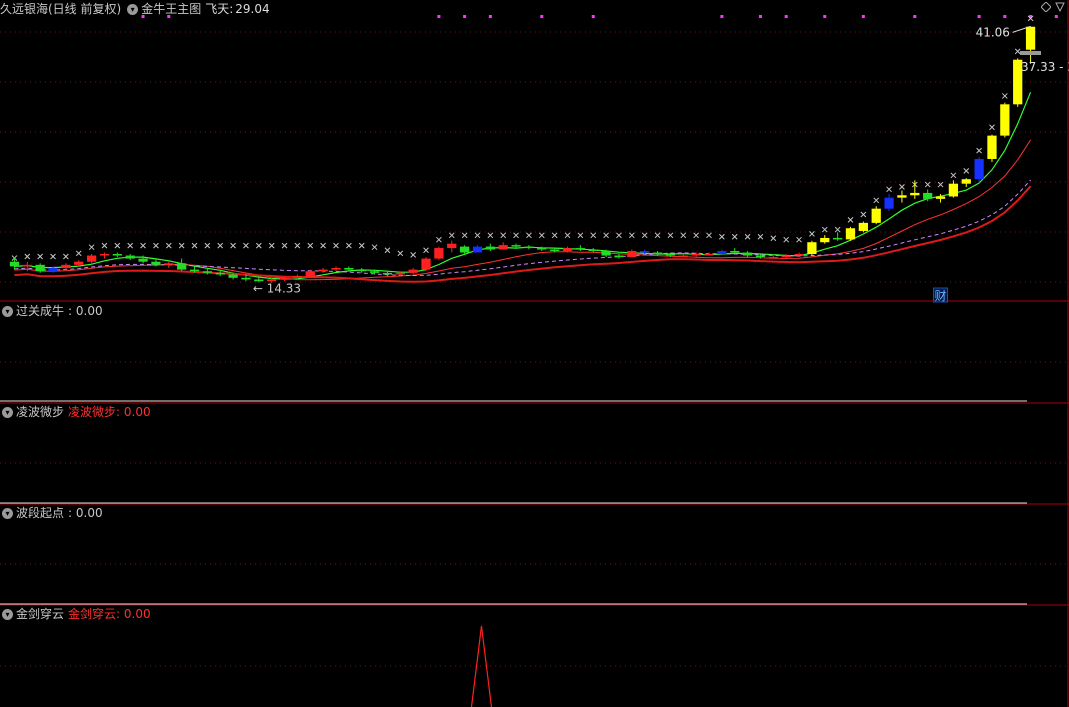 The width and height of the screenshot is (1069, 707). I want to click on ma20-dashed-line, so click(522, 228).